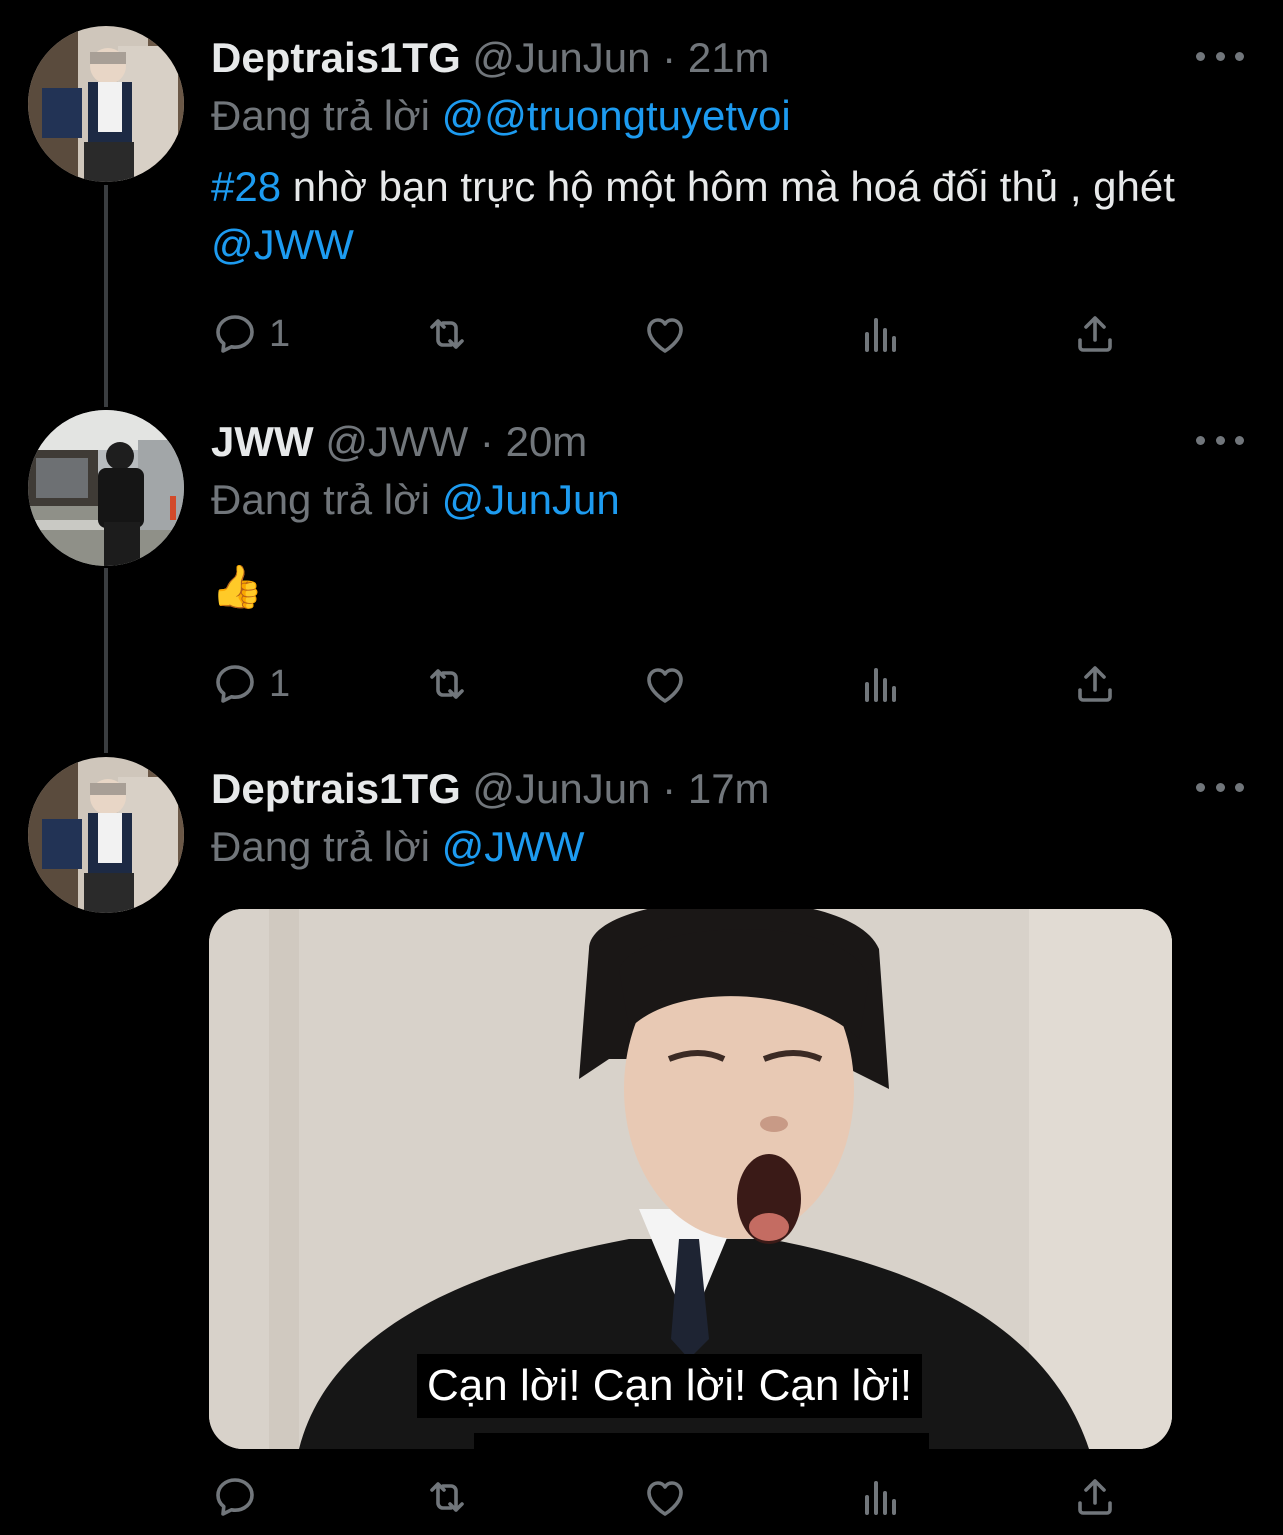  Describe the element at coordinates (262, 441) in the screenshot. I see `display-name: JWW` at that location.